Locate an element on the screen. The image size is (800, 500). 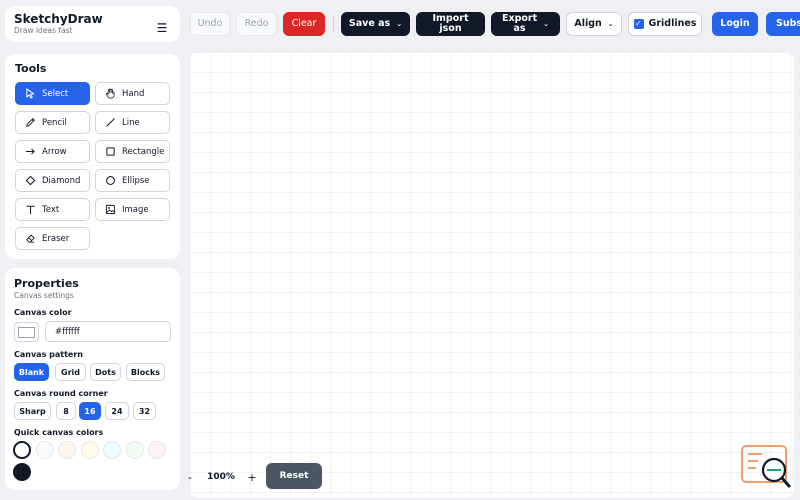
corner-sharp: Sharp is located at coordinates (32, 411).